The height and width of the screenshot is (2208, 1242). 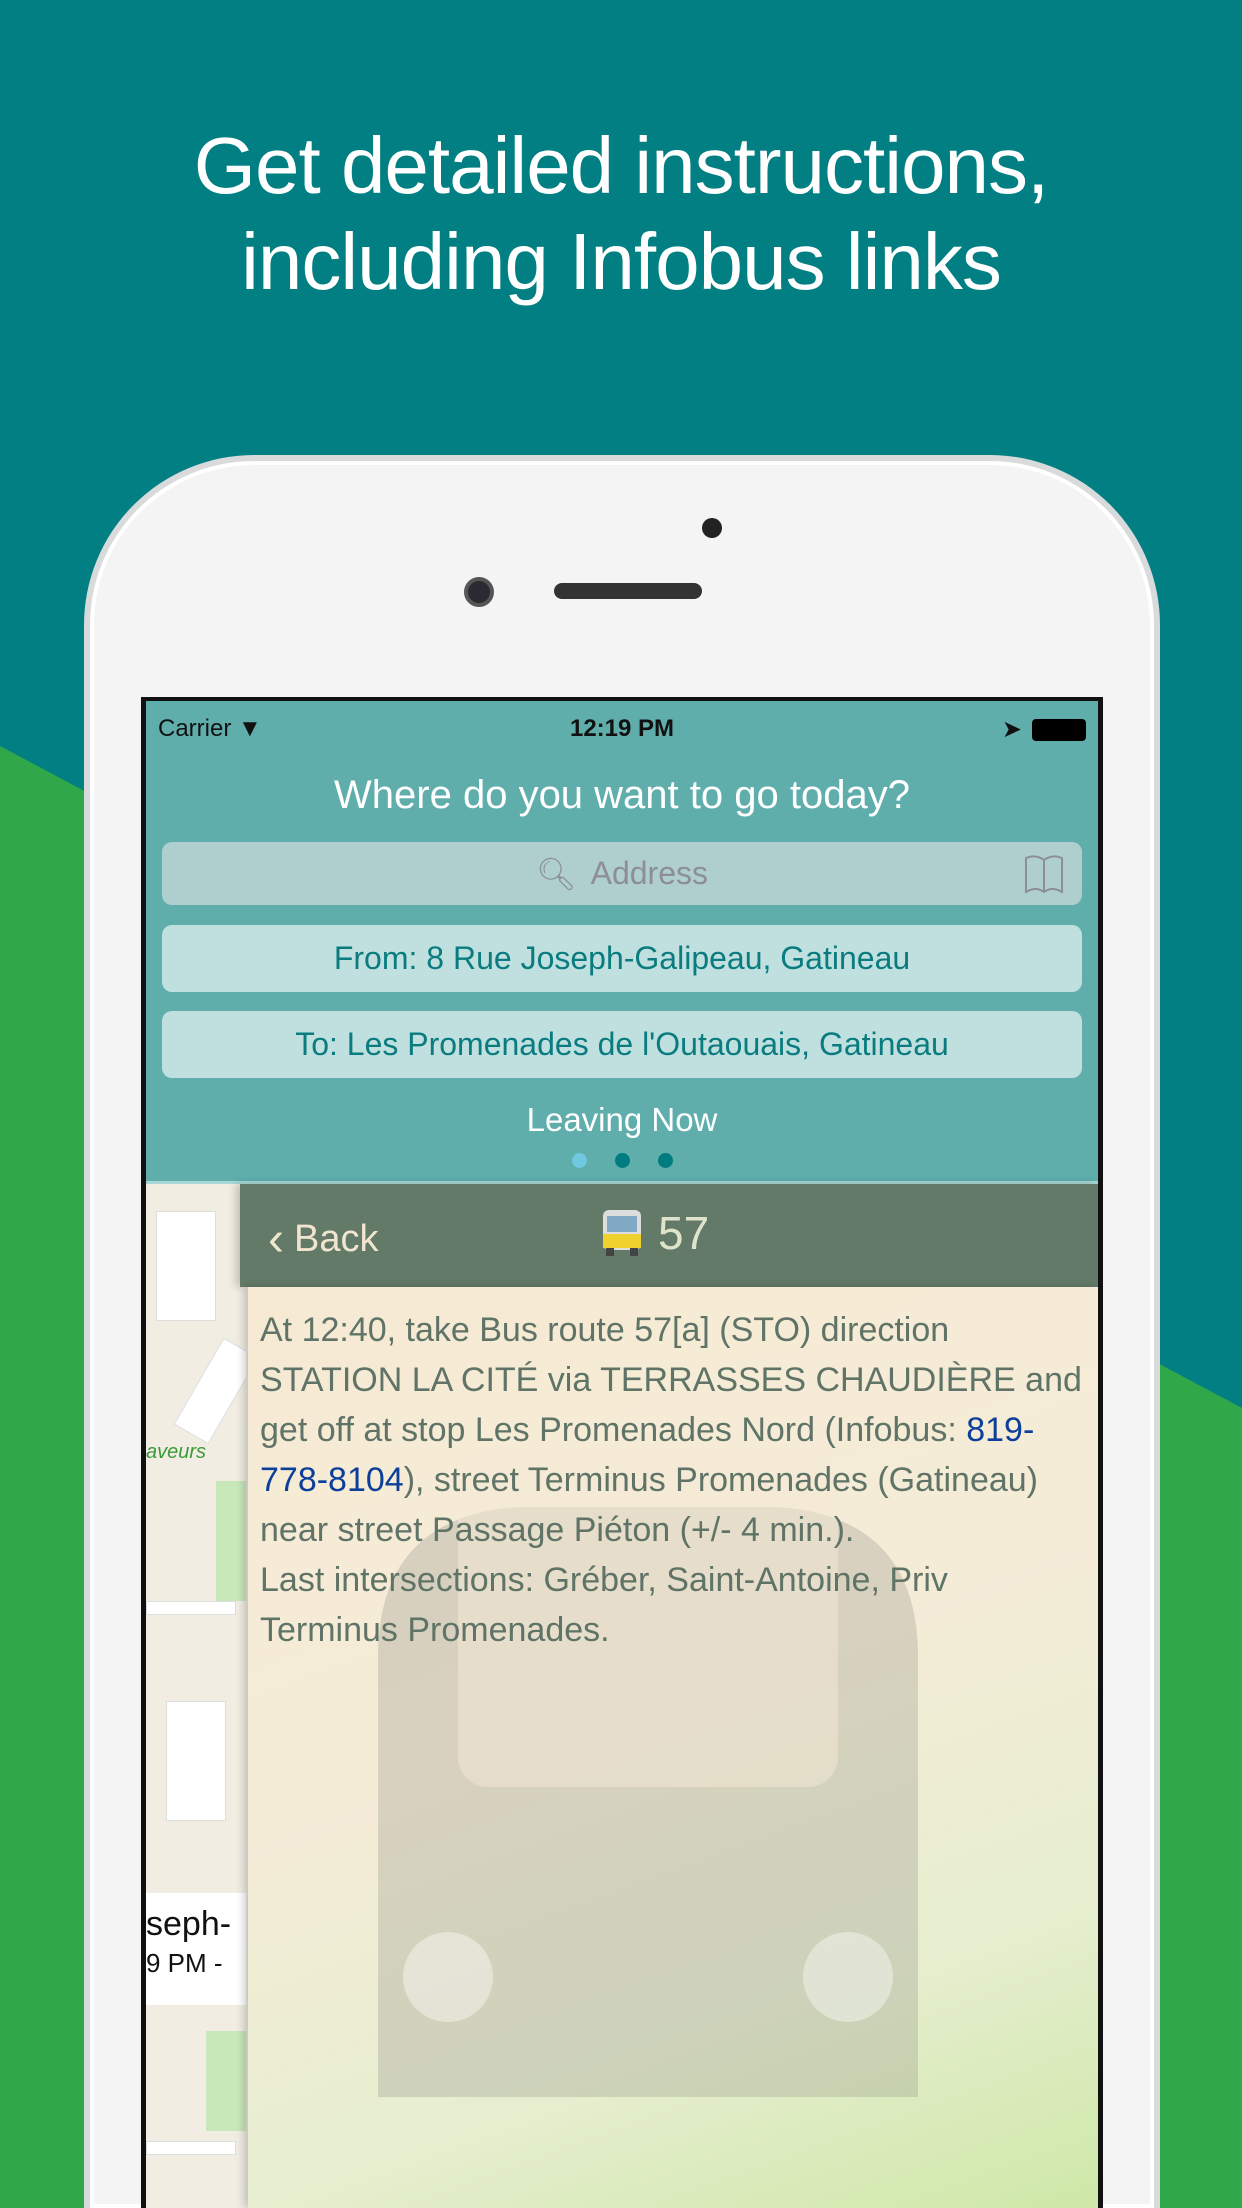 What do you see at coordinates (684, 1233) in the screenshot?
I see `route-number: 57` at bounding box center [684, 1233].